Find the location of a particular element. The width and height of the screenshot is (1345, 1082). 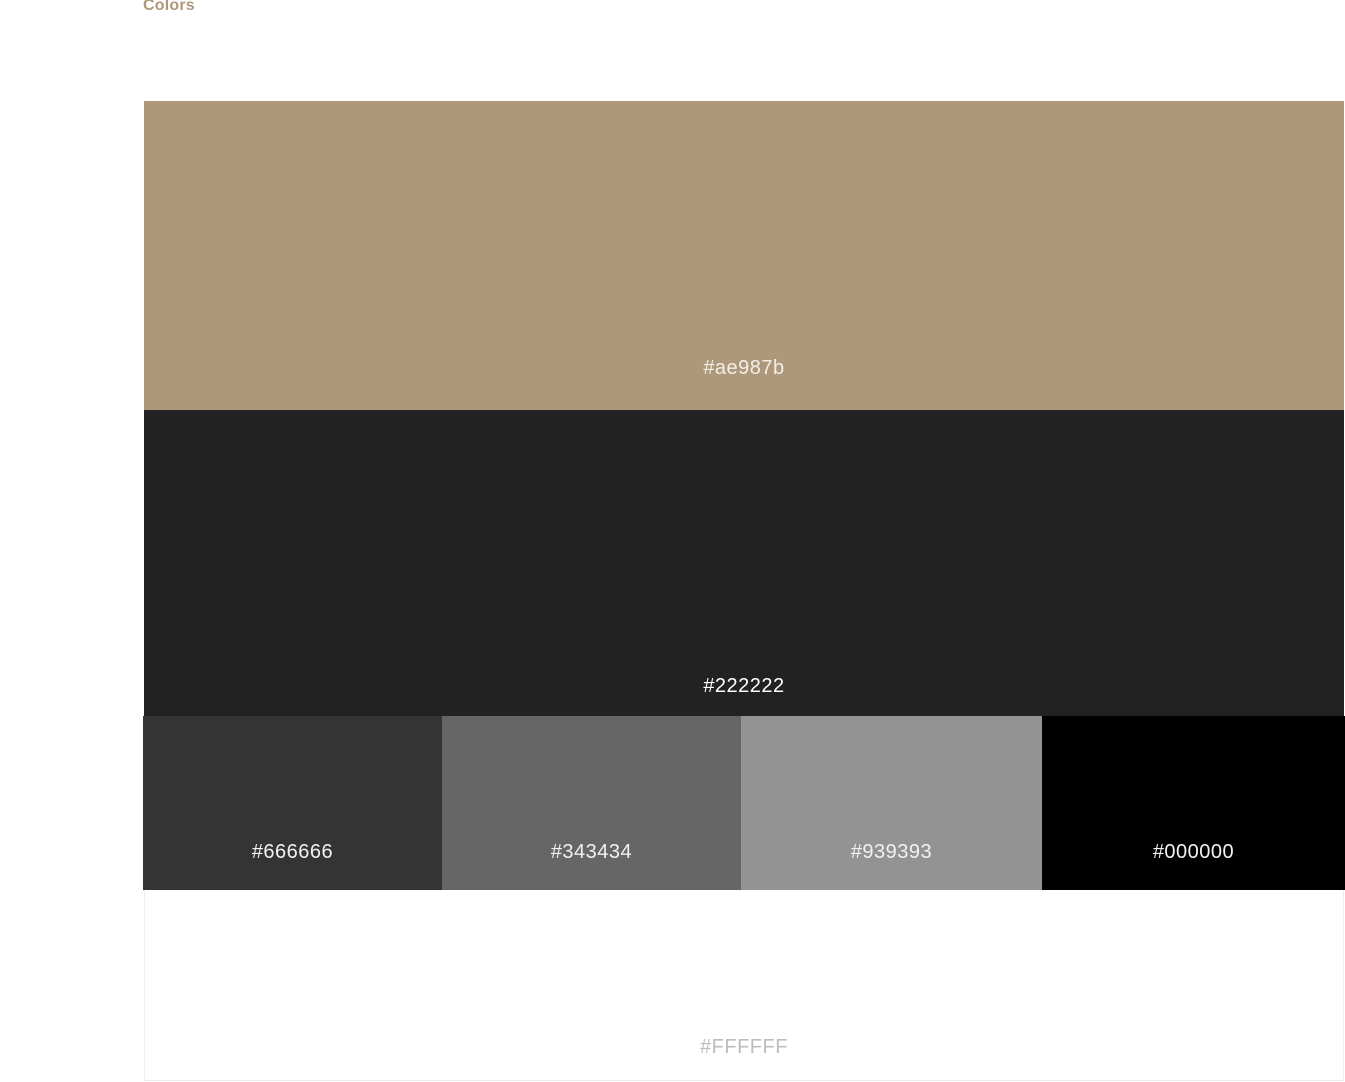

color-swatch-black: #000000 is located at coordinates (1193, 803).